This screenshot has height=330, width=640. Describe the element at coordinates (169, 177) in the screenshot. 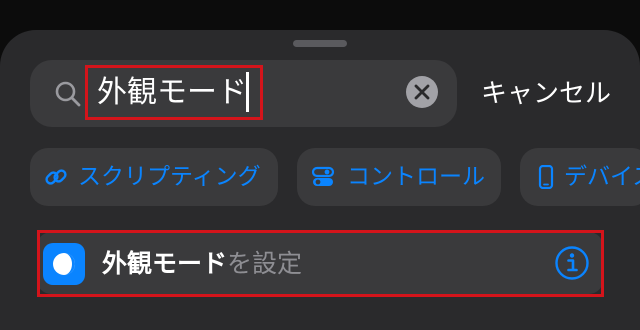

I see `chip-label: スクリプティング` at that location.